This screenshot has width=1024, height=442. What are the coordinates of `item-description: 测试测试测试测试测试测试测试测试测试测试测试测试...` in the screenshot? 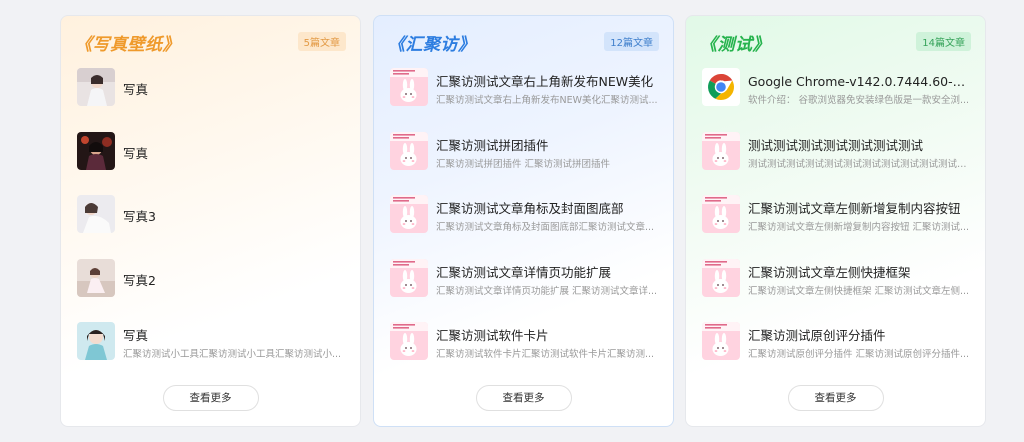 It's located at (859, 164).